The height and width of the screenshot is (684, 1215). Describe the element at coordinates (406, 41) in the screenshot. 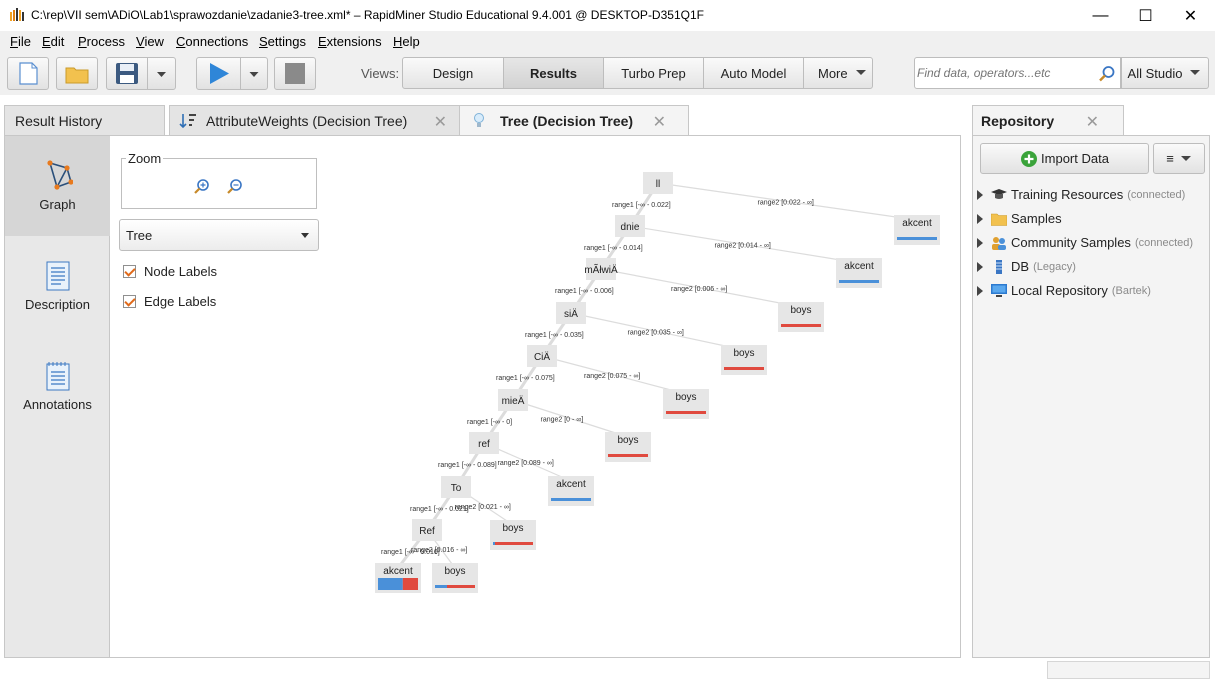

I see `menu-help: Help` at that location.